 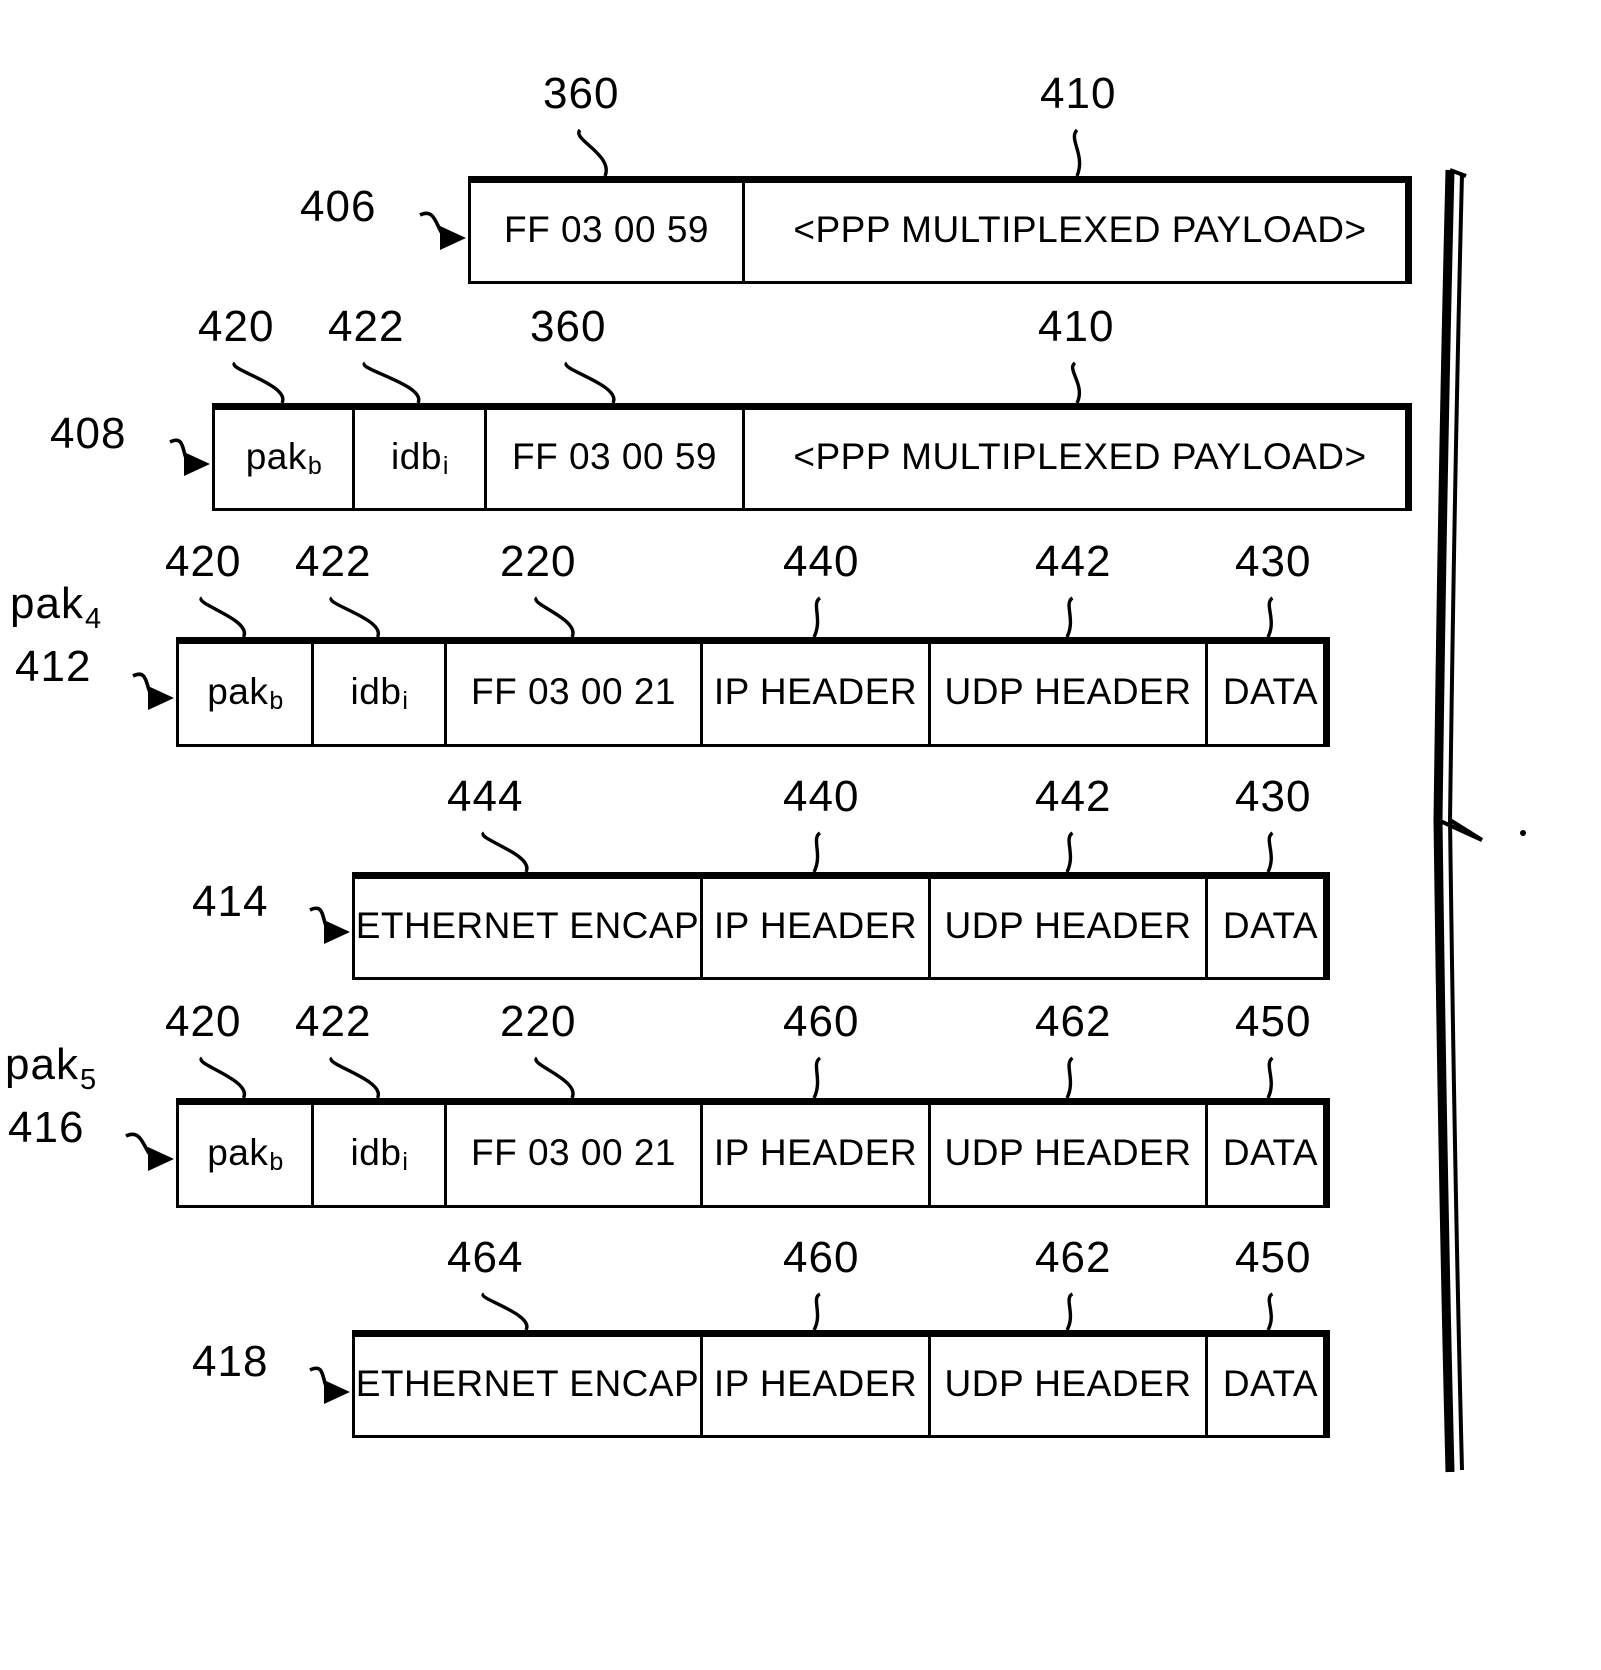 I want to click on packet-field-label: ETHERNET ENCAP, so click(x=527, y=1383).